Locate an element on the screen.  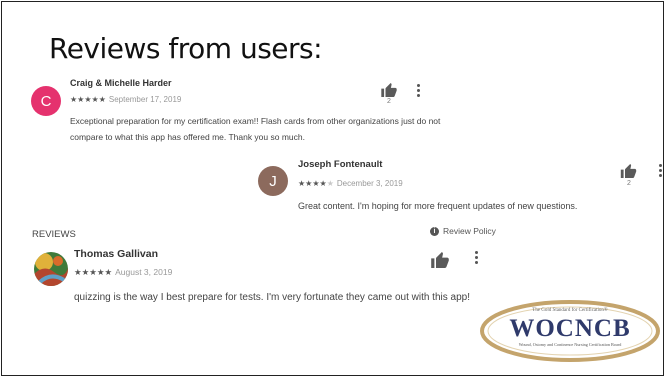
star-rating: ★★★★★ September 17, 2019 is located at coordinates (125, 99).